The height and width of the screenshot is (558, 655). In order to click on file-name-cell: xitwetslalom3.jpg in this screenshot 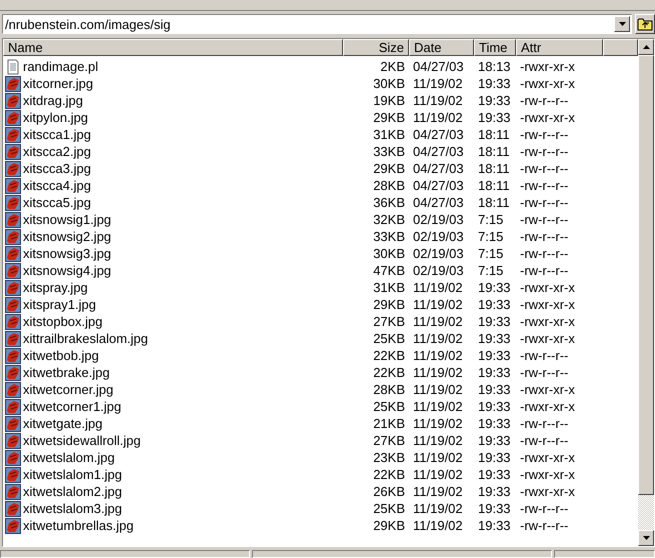, I will do `click(173, 508)`.